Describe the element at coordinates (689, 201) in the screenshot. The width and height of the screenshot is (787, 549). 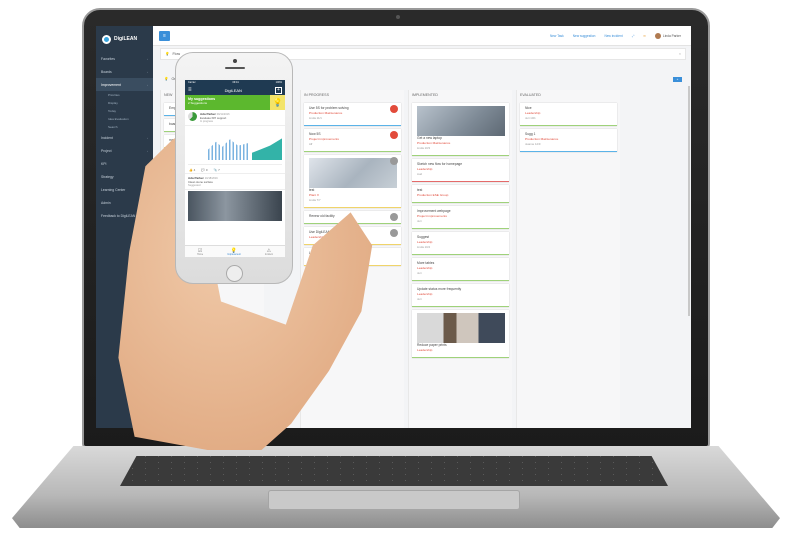
I see `board-scrollbar` at that location.